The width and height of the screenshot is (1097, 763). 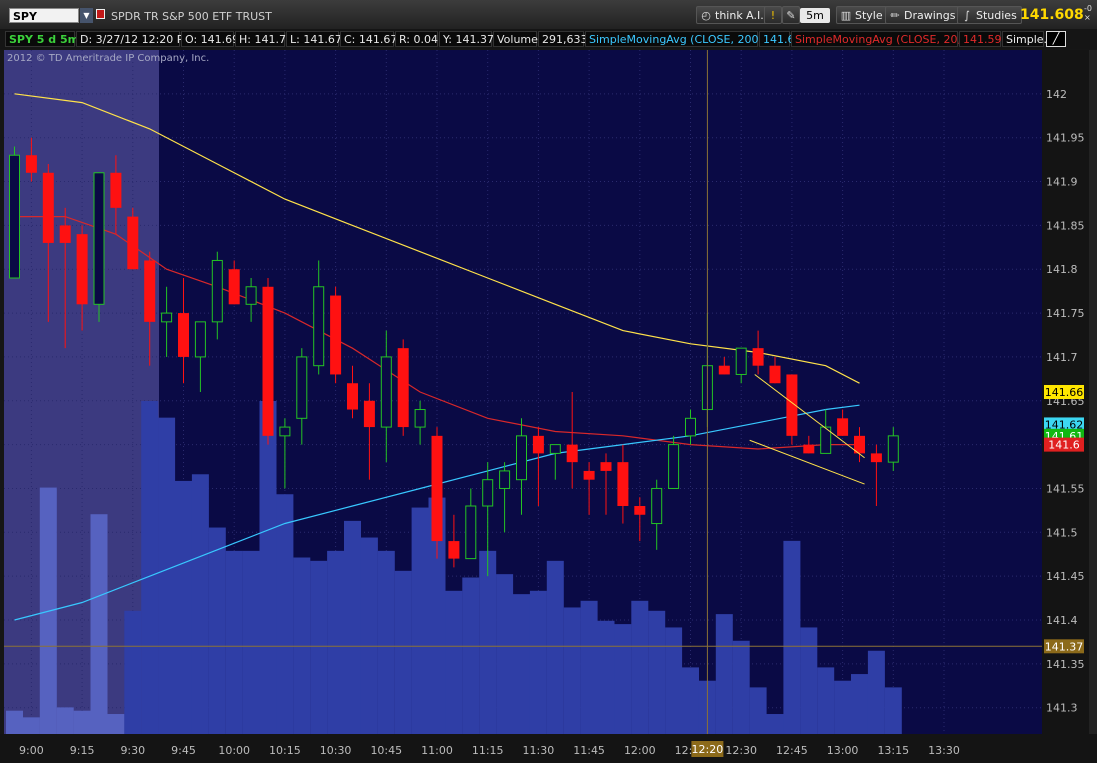 What do you see at coordinates (843, 750) in the screenshot?
I see `x-tick-label: 13:00` at bounding box center [843, 750].